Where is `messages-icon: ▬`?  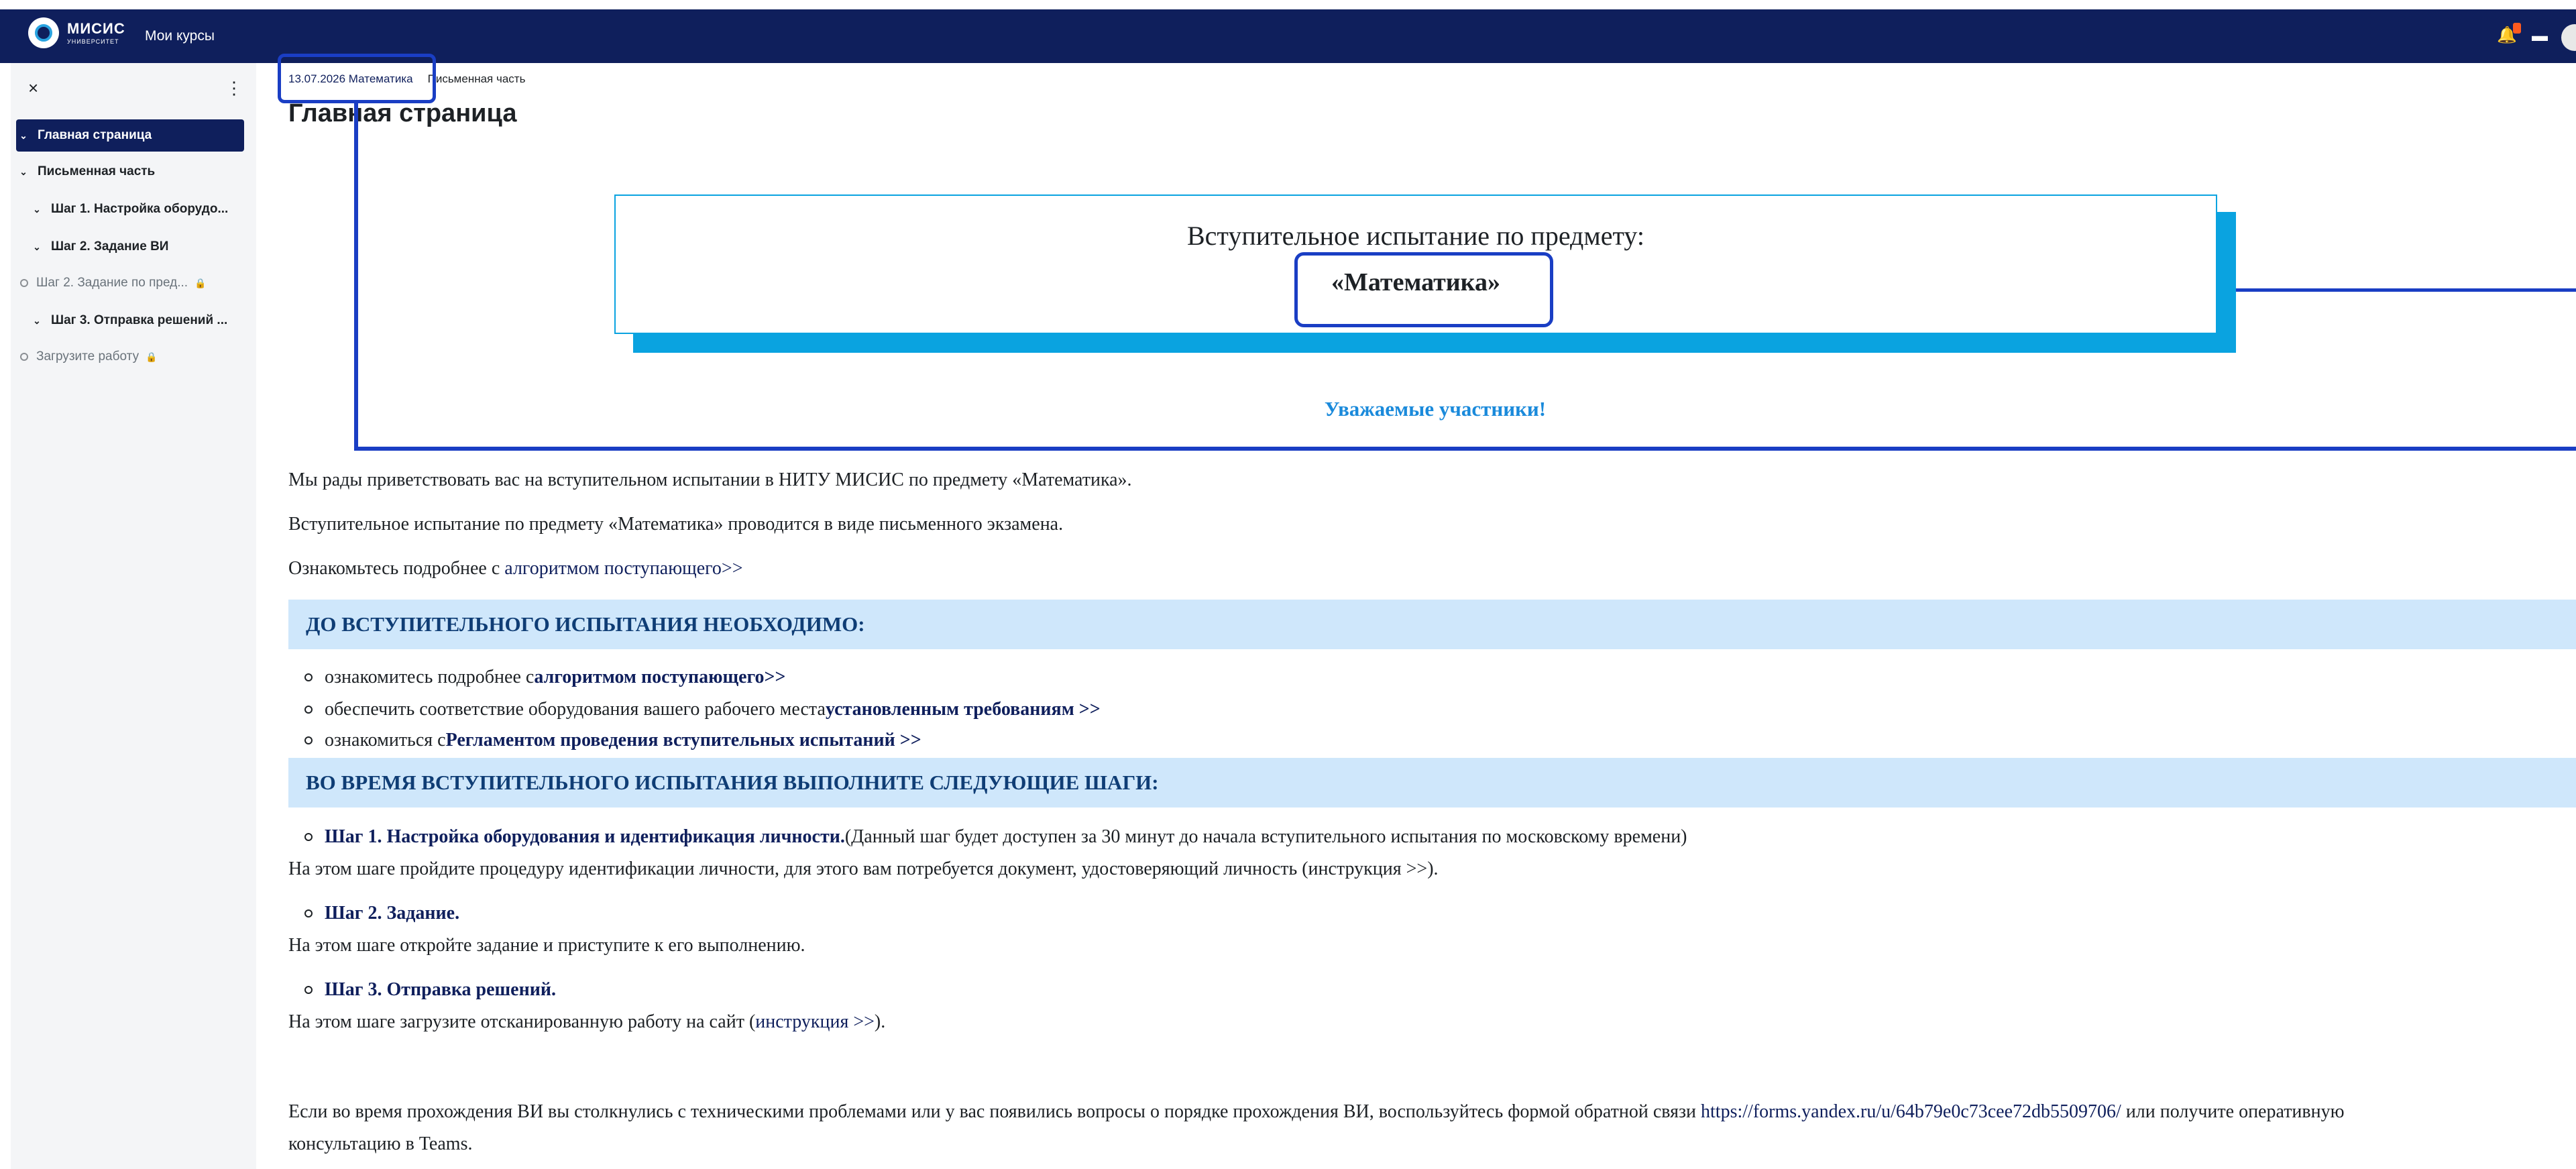
messages-icon: ▬ is located at coordinates (2540, 37).